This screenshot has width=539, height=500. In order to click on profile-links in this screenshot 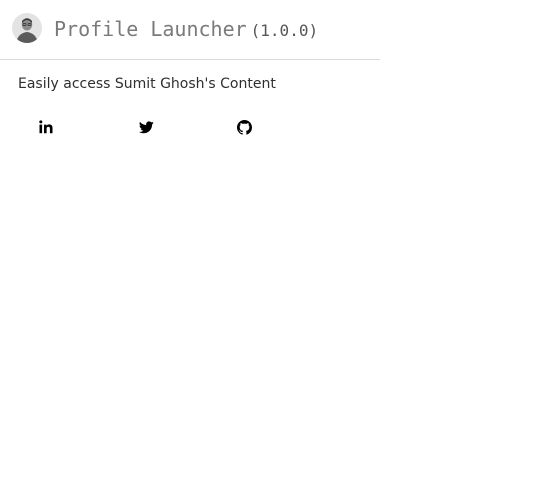, I will do `click(150, 127)`.